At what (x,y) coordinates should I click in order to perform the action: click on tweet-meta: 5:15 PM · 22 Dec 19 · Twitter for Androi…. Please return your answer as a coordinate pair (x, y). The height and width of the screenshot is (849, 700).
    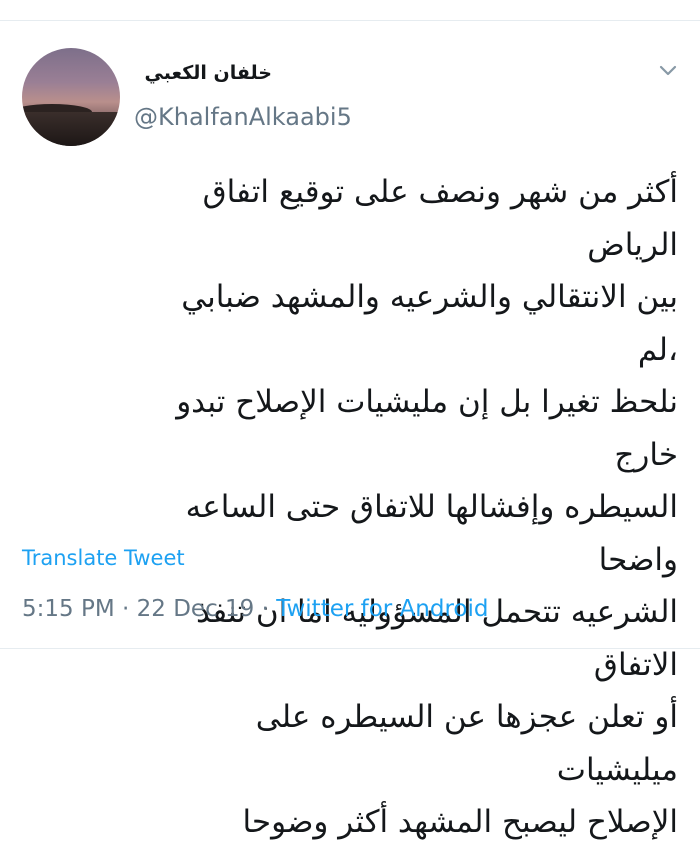
    Looking at the image, I should click on (255, 609).